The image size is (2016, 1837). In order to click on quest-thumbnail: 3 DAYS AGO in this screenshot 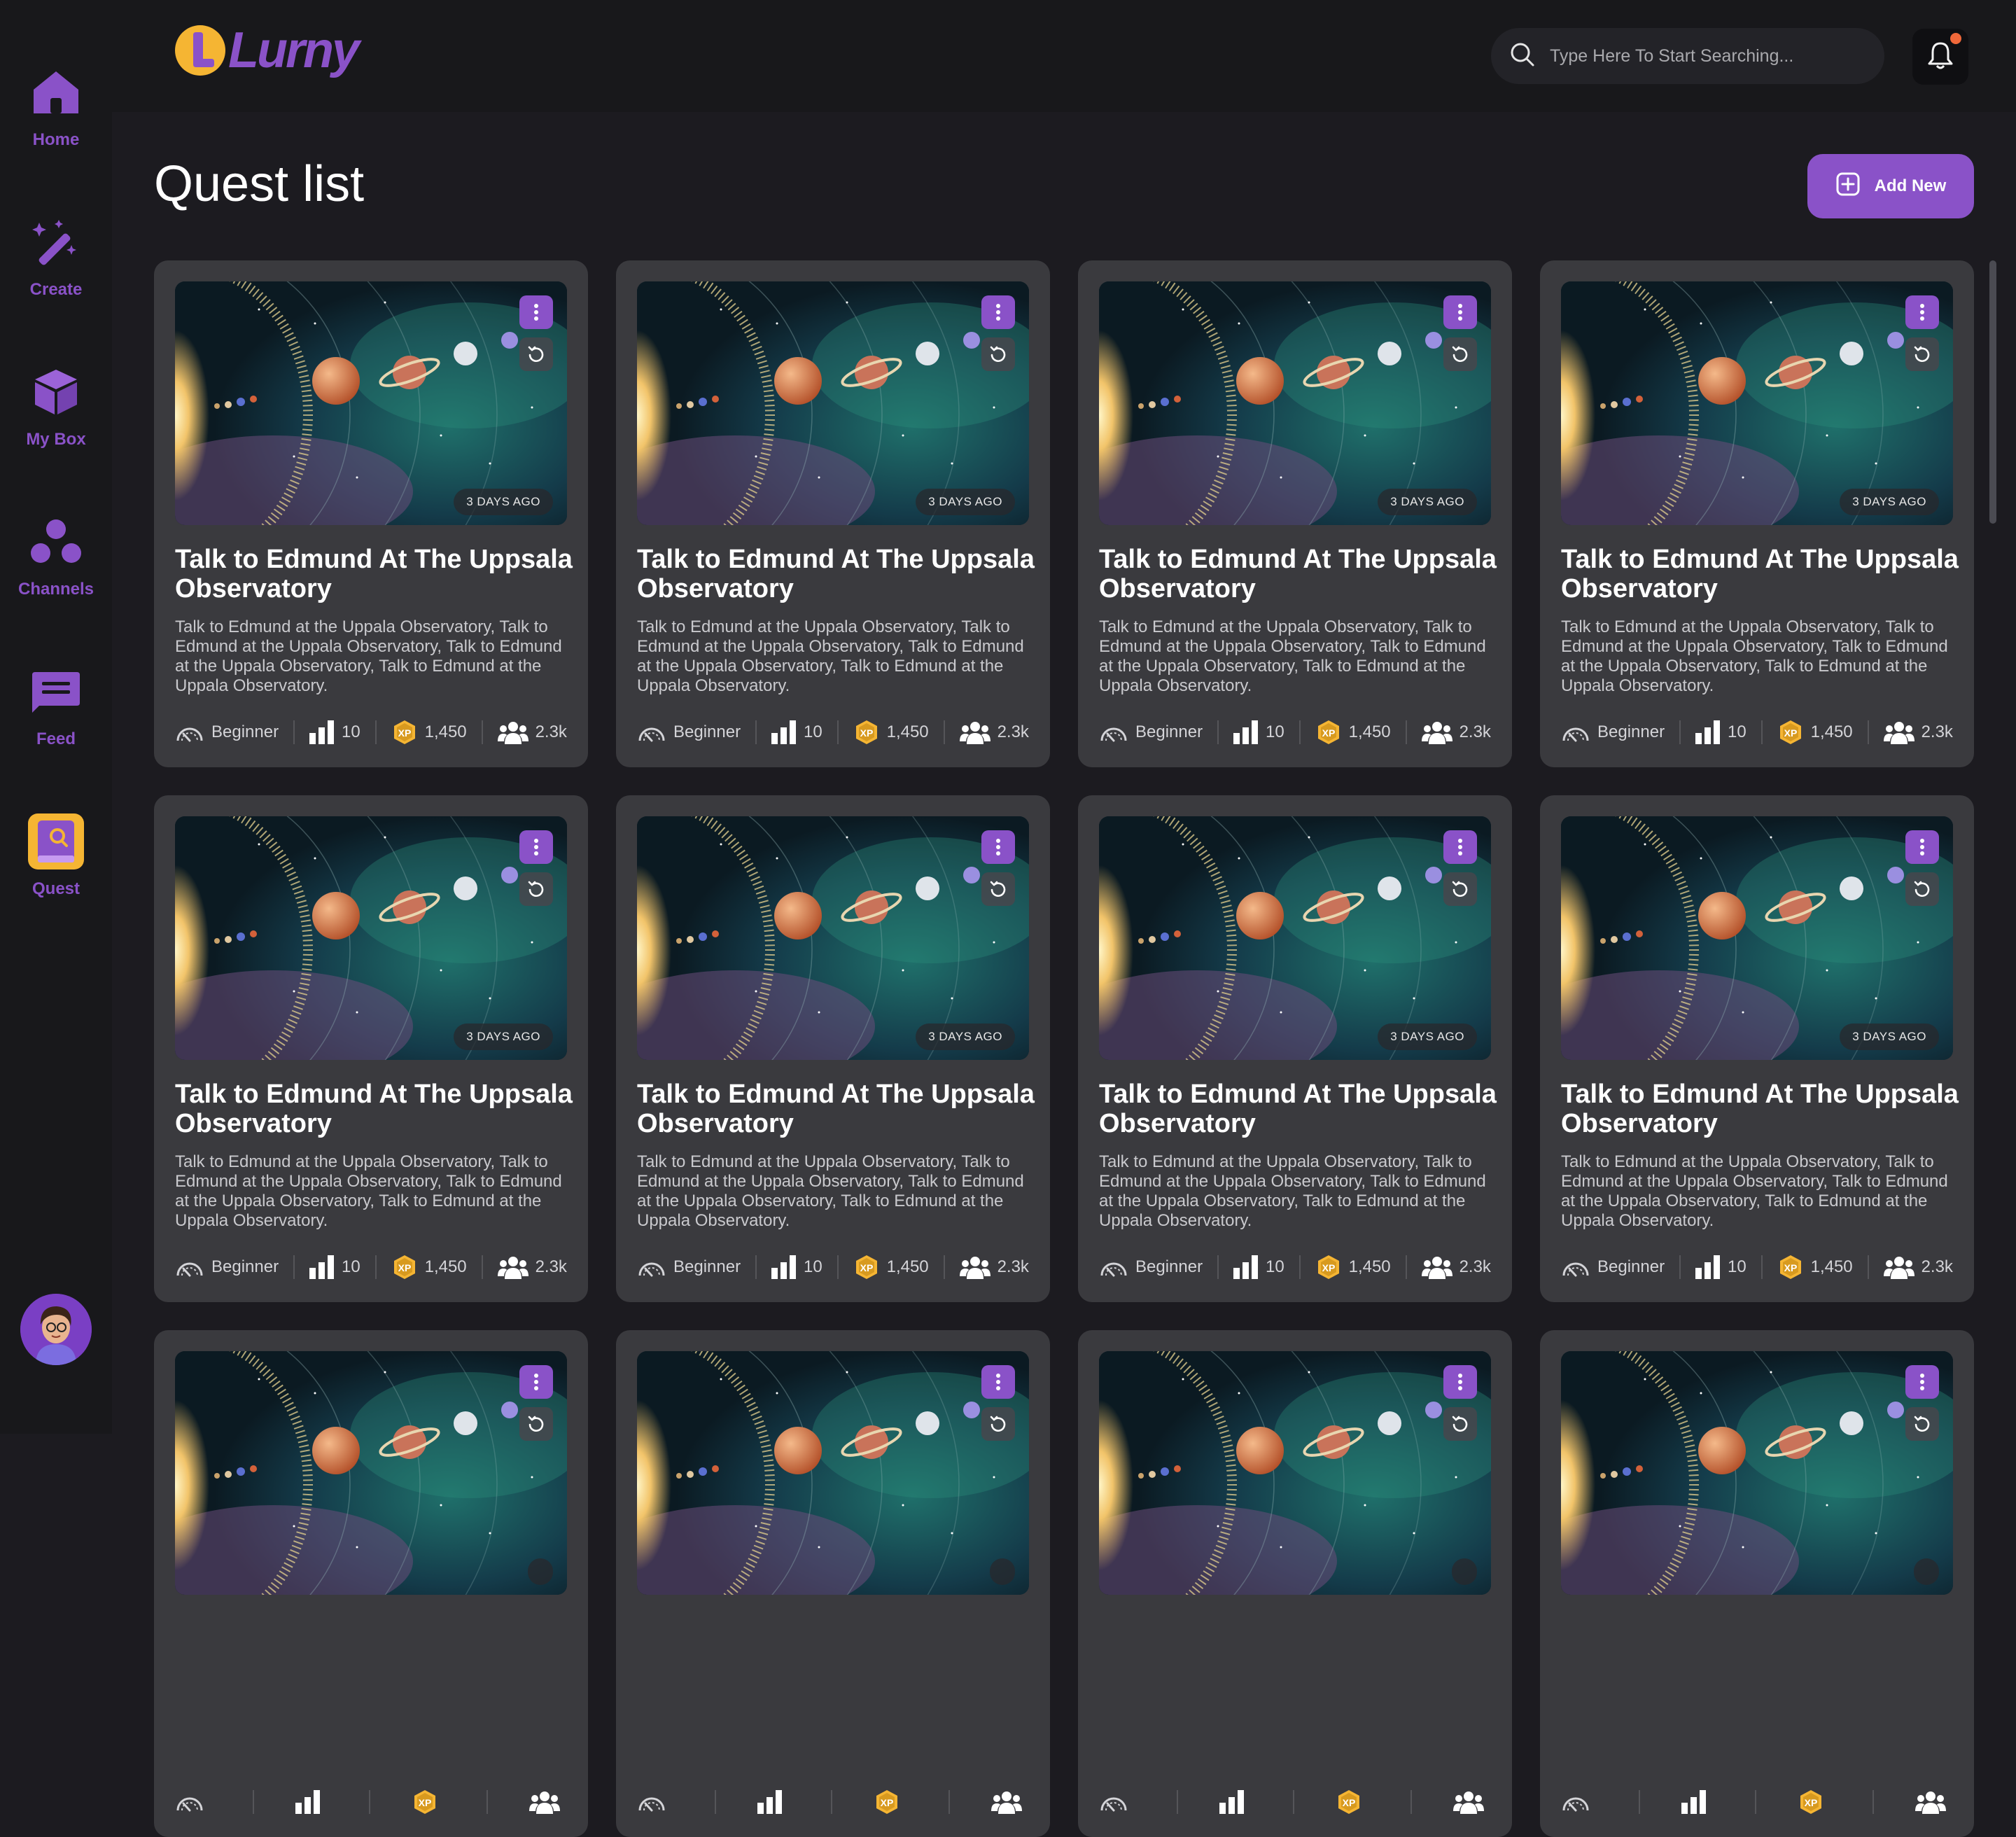, I will do `click(833, 938)`.